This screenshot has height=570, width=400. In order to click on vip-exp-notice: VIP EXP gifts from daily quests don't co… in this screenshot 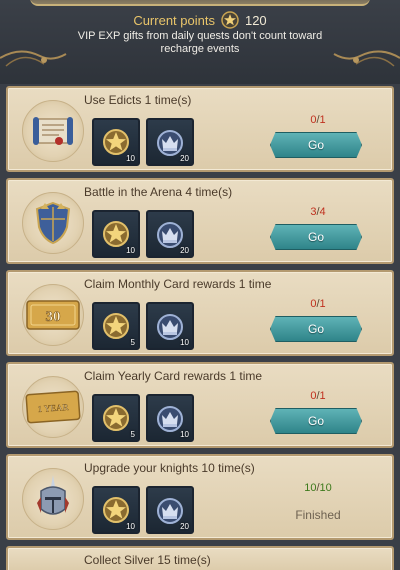, I will do `click(200, 42)`.